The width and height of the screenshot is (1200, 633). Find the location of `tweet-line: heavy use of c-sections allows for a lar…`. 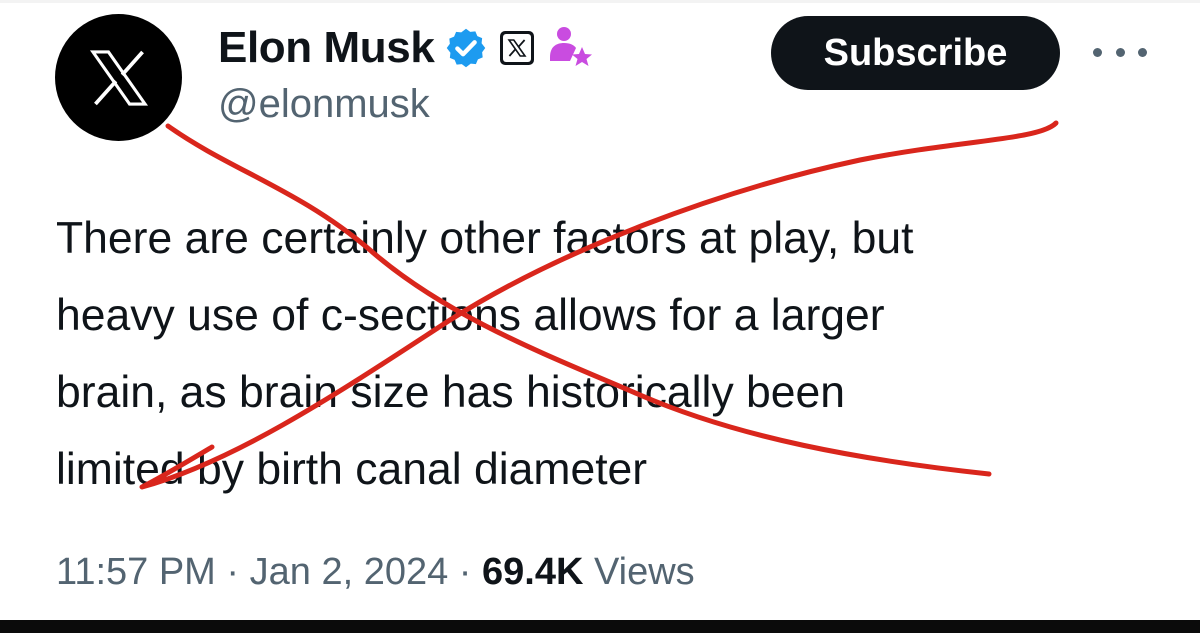

tweet-line: heavy use of c-sections allows for a lar… is located at coordinates (470, 315).